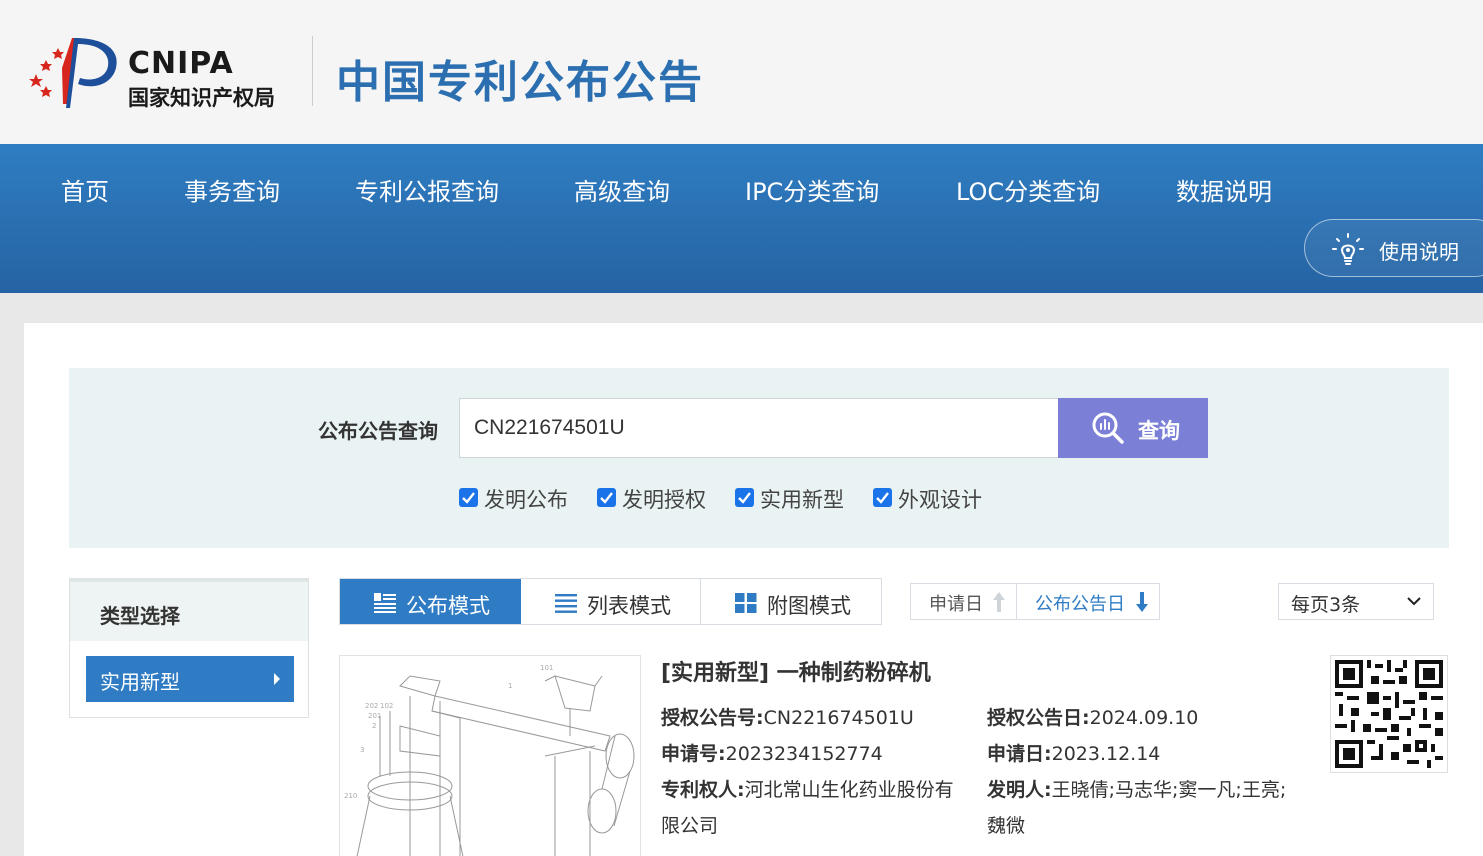 The width and height of the screenshot is (1483, 856). Describe the element at coordinates (712, 718) in the screenshot. I see `field-label: 授权公告号:` at that location.